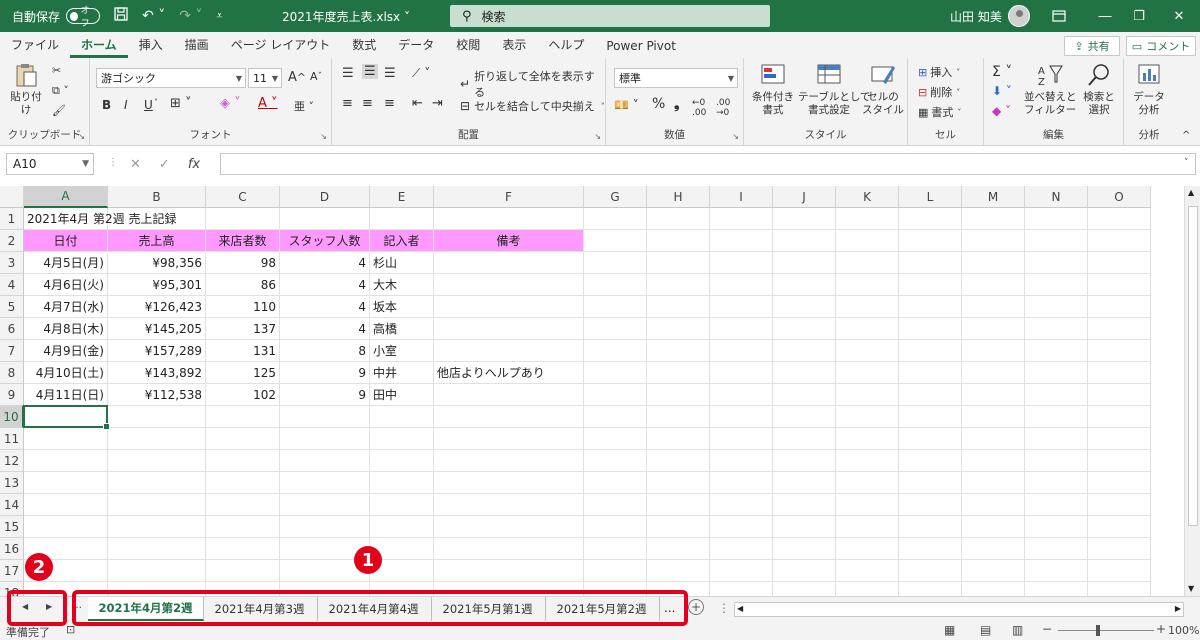 The height and width of the screenshot is (640, 1200). I want to click on paste-button: 貼り付け, so click(26, 89).